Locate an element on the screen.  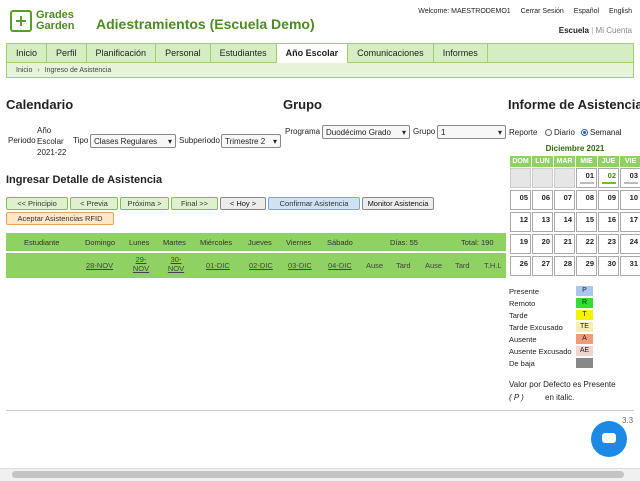
calendar-day: 14 is located at coordinates (564, 222).